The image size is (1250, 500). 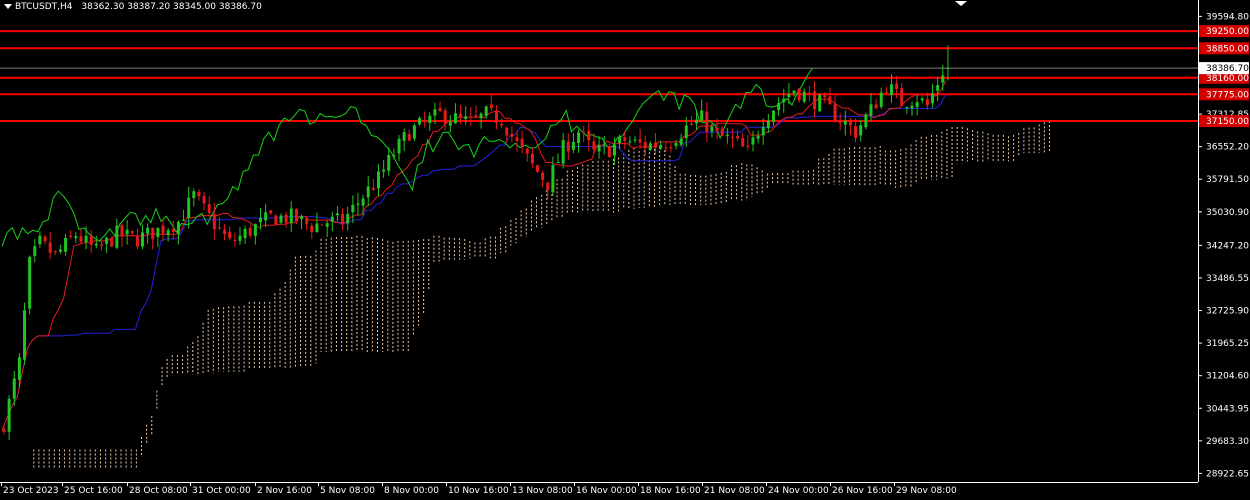 I want to click on x-tick-label: 13 Nov 08:00, so click(x=542, y=491).